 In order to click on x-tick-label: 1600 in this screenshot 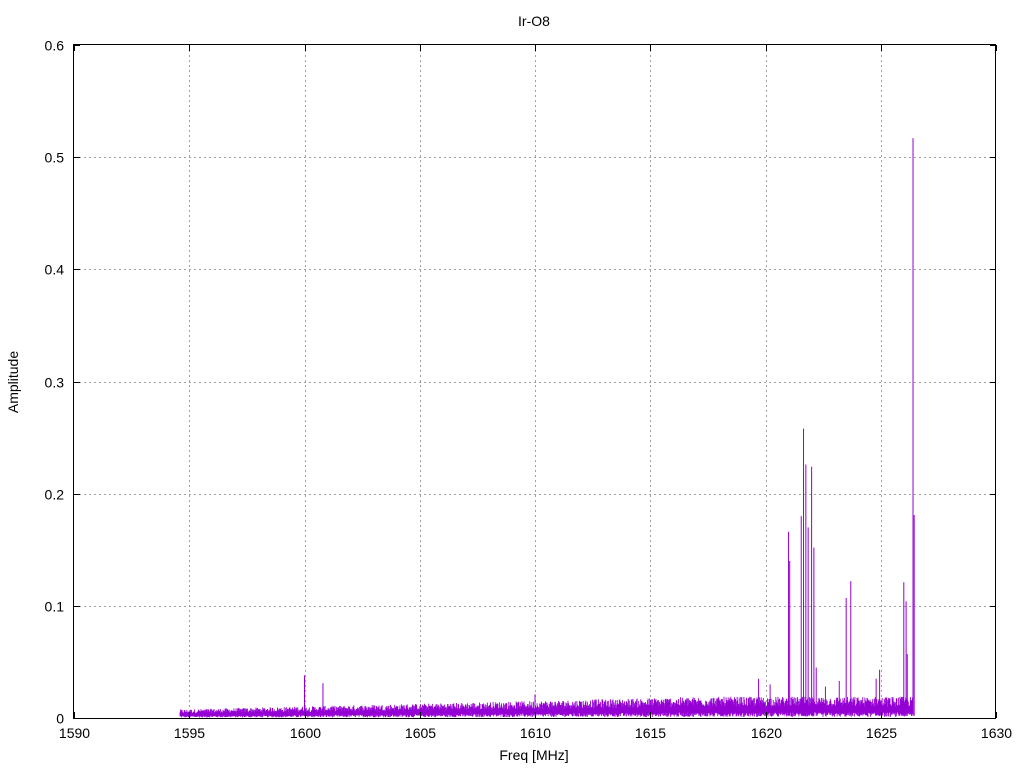, I will do `click(305, 733)`.